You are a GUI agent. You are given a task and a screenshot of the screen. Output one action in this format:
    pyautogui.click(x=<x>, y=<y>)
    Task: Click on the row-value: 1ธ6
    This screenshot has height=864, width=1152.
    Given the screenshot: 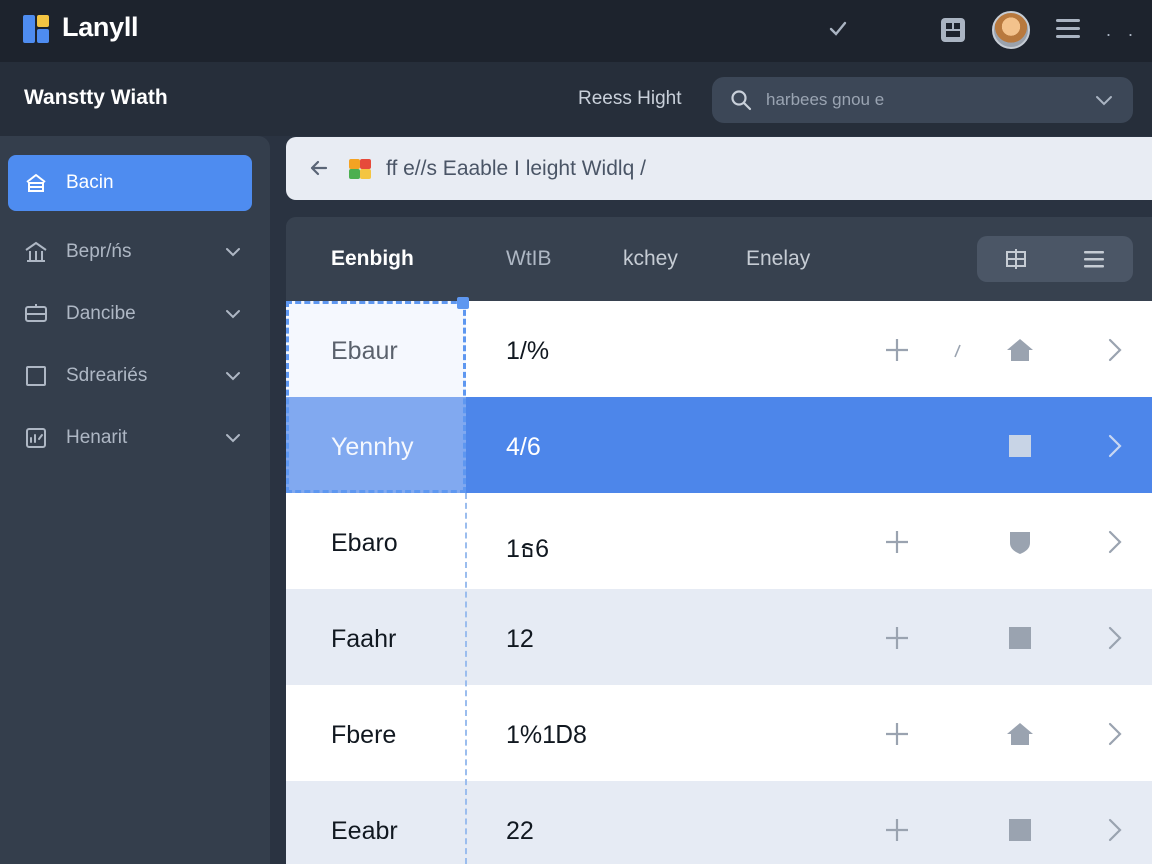 What is the action you would take?
    pyautogui.click(x=528, y=549)
    